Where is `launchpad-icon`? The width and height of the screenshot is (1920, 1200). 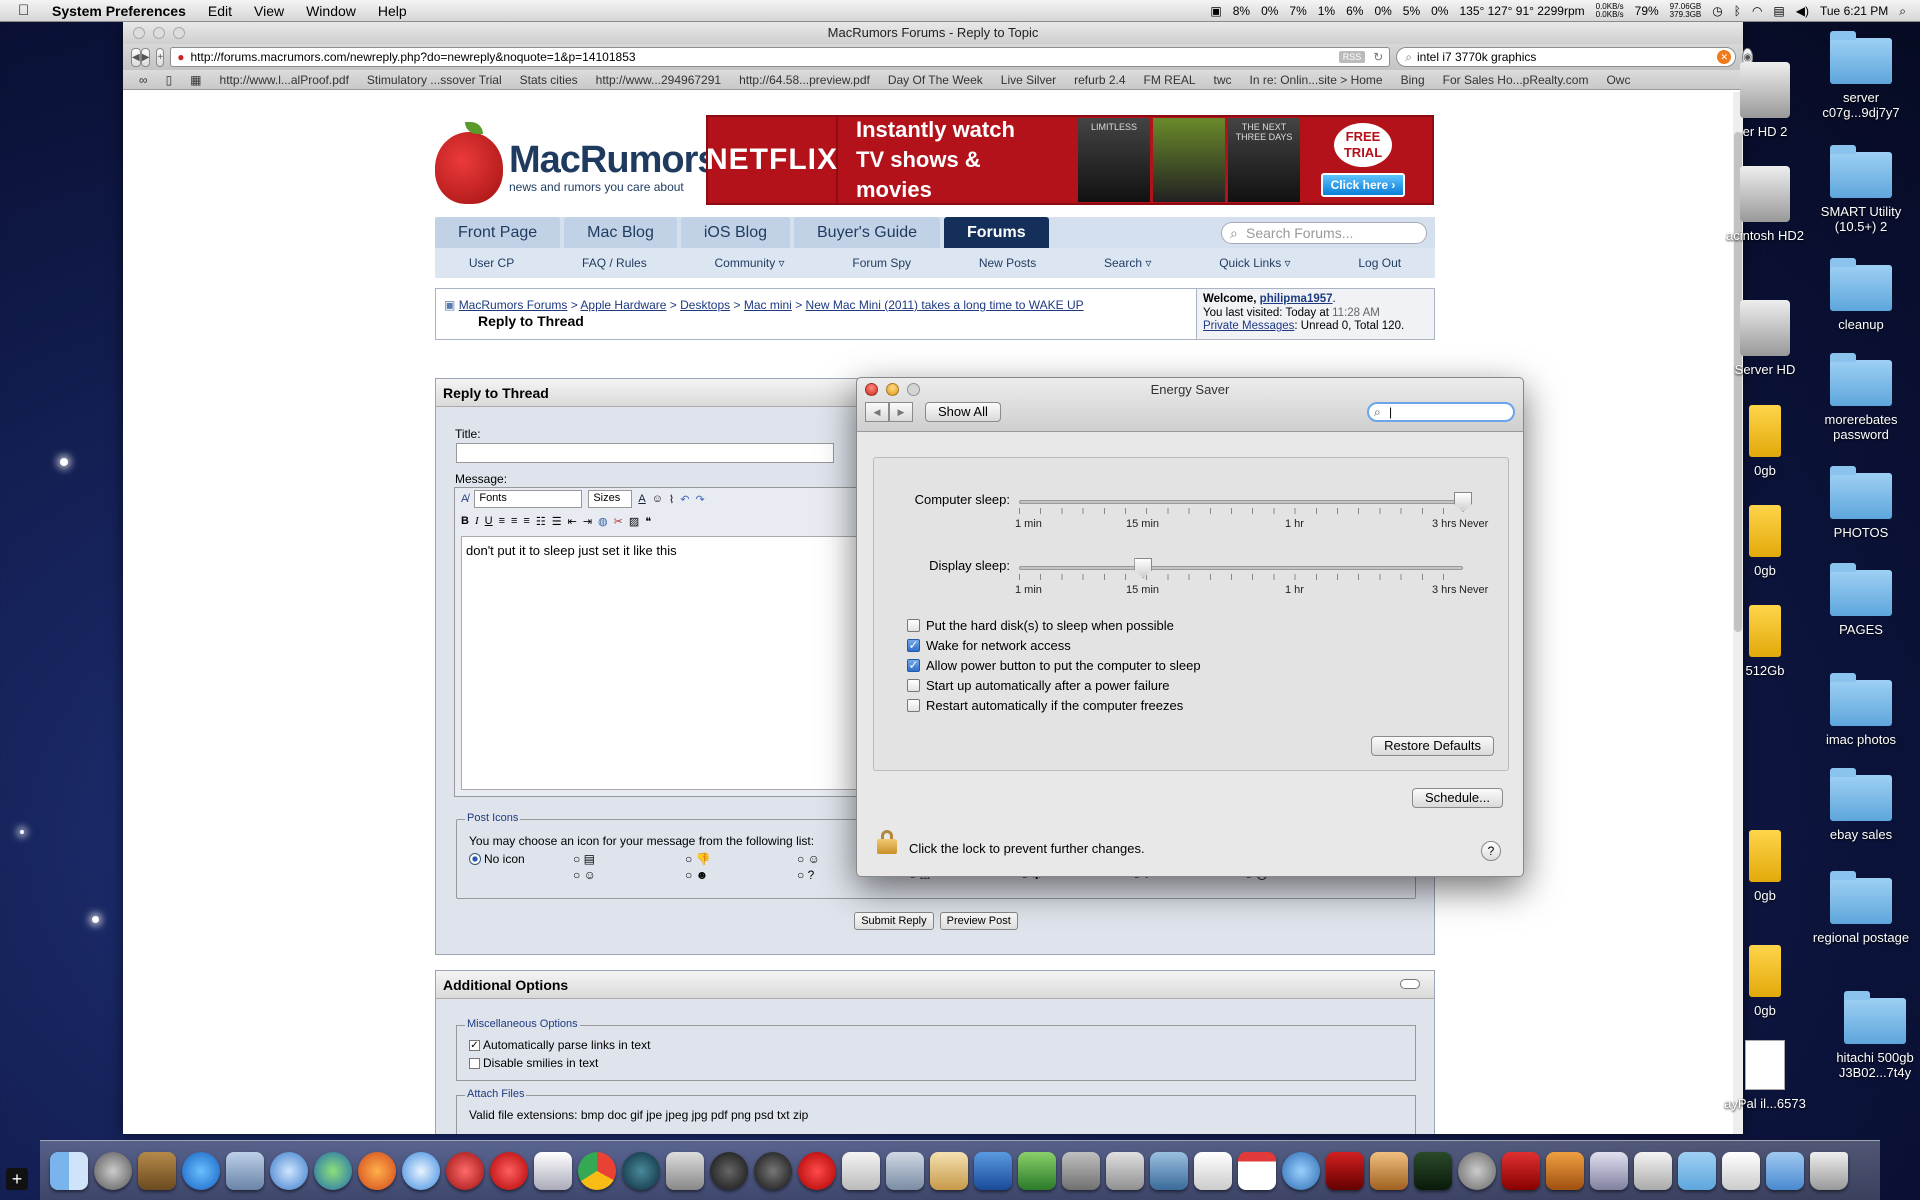 launchpad-icon is located at coordinates (113, 1170).